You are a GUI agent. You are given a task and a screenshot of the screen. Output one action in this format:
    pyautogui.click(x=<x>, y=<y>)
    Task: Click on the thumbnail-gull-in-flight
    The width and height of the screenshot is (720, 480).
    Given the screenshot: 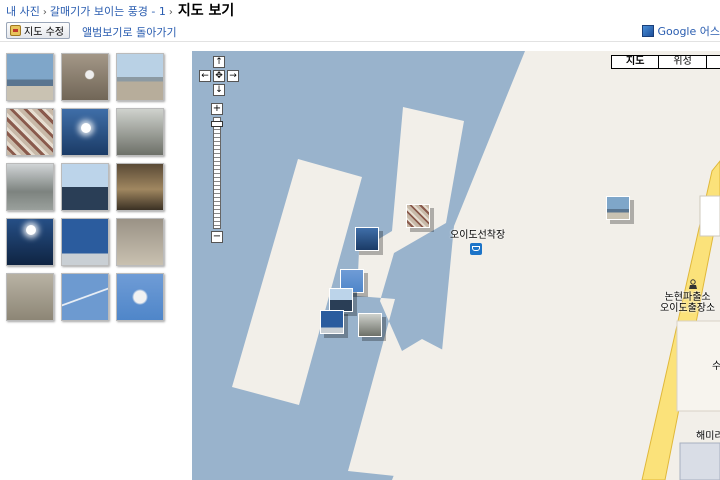 What is the action you would take?
    pyautogui.click(x=140, y=297)
    